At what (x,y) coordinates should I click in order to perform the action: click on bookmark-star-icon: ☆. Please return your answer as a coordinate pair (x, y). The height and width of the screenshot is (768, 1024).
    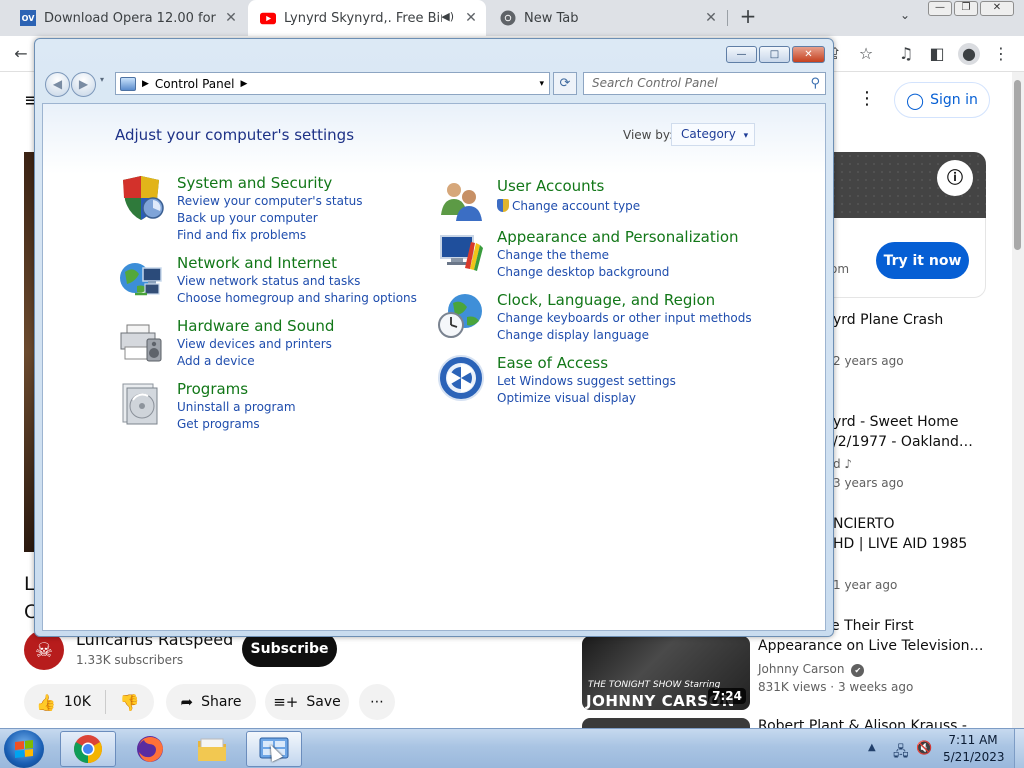
    Looking at the image, I should click on (866, 54).